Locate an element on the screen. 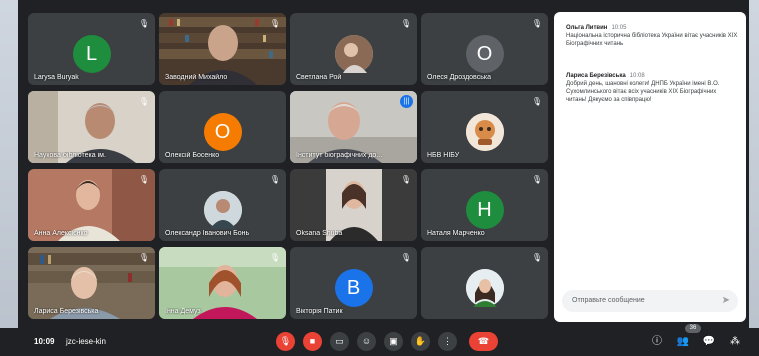 This screenshot has width=759, height=356. meeting-clock: 10:09 is located at coordinates (44, 341).